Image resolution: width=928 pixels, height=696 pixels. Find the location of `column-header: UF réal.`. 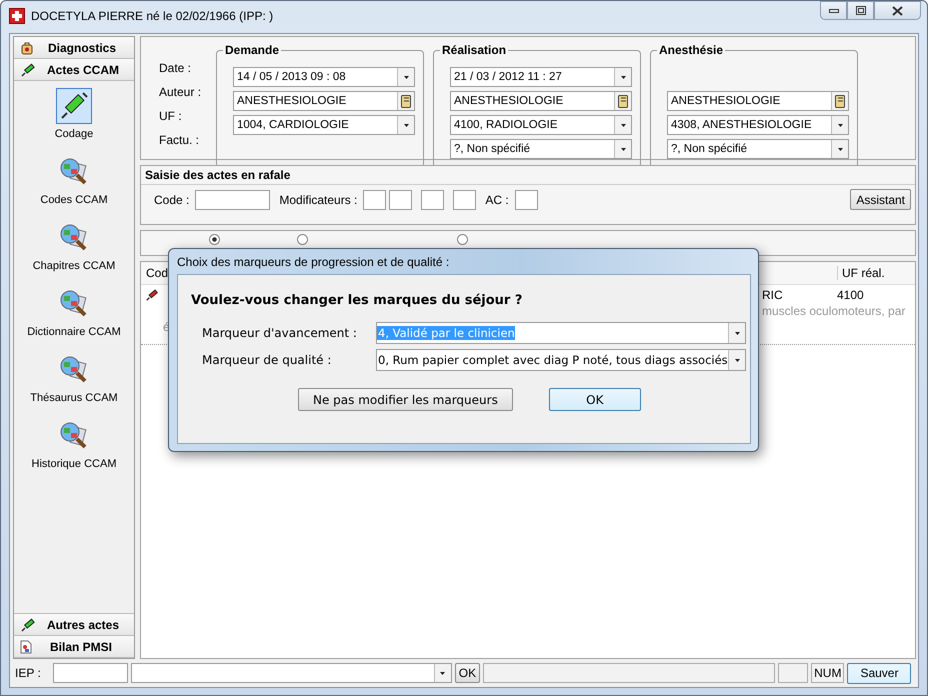

column-header: UF réal. is located at coordinates (876, 273).